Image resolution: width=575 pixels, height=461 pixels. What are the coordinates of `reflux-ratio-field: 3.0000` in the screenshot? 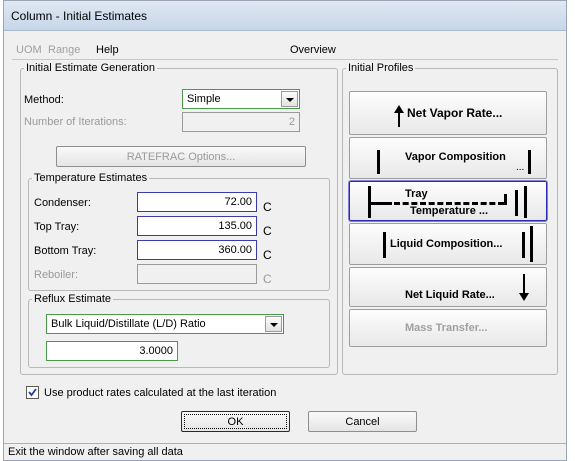 It's located at (112, 351).